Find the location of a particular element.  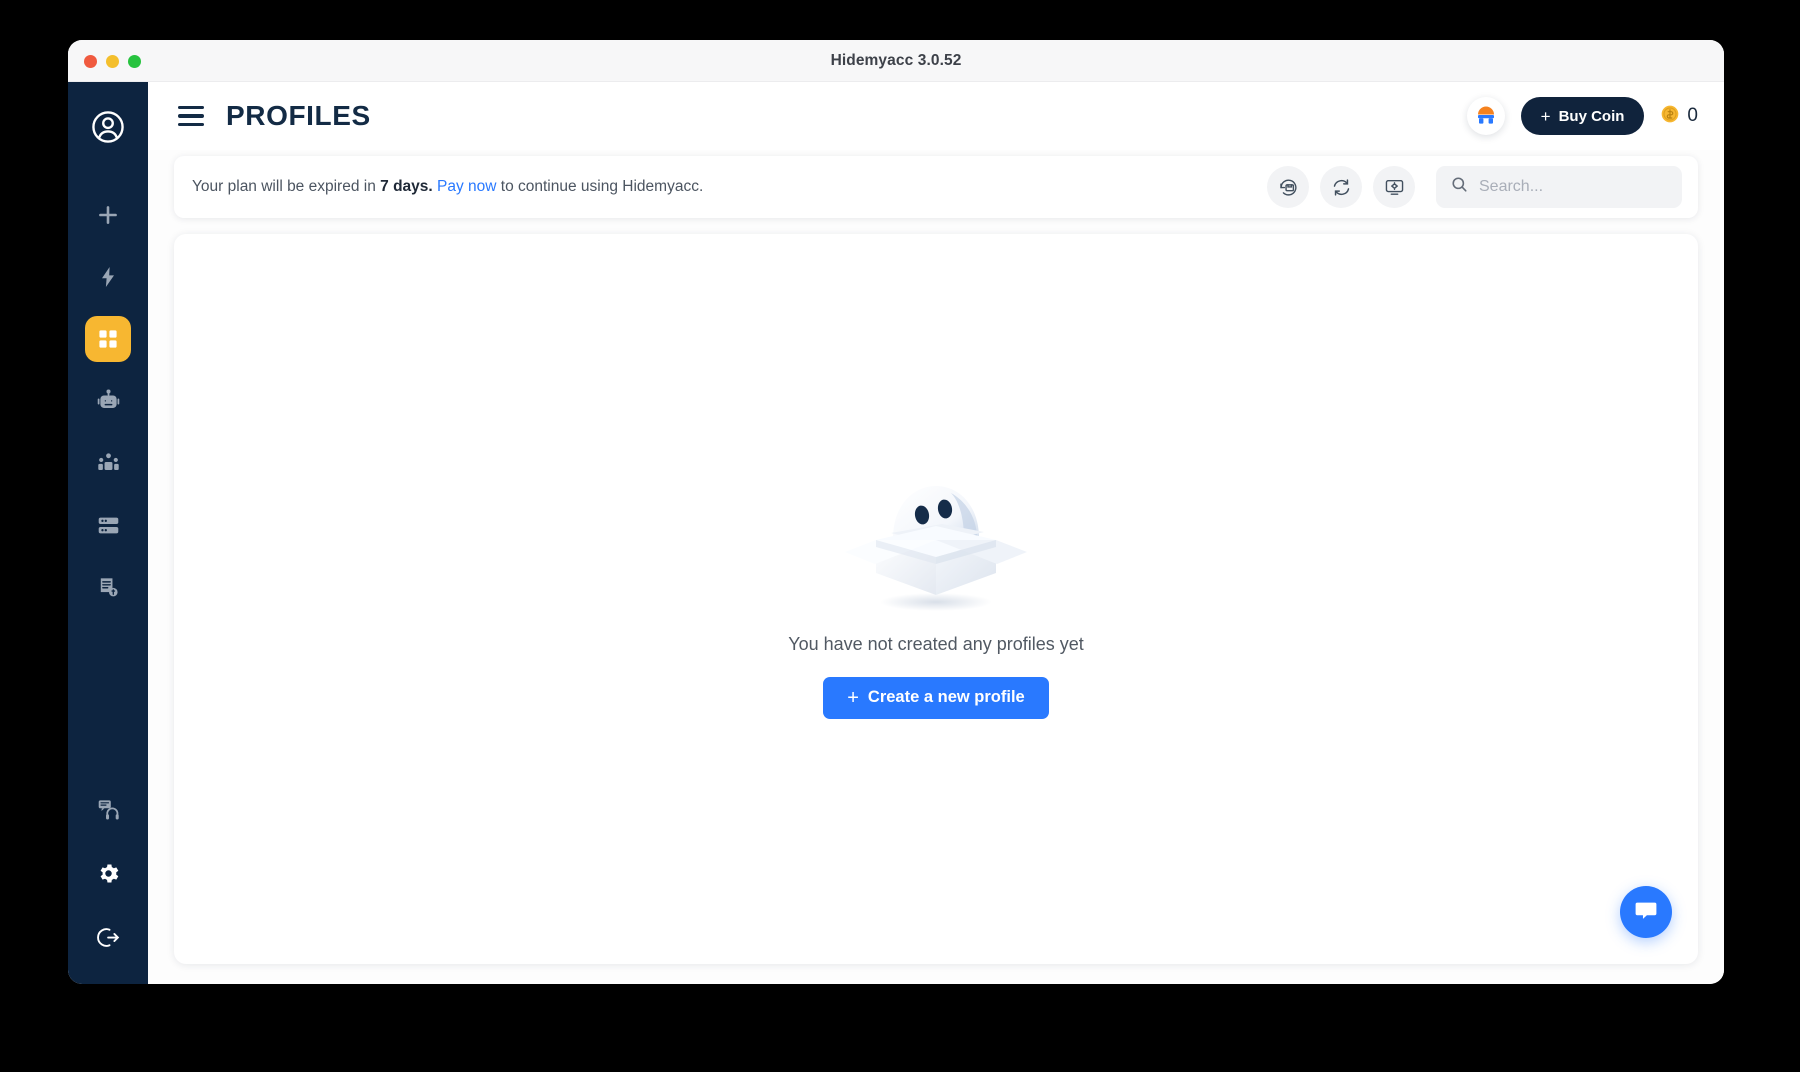

chat-support-button is located at coordinates (1646, 912).